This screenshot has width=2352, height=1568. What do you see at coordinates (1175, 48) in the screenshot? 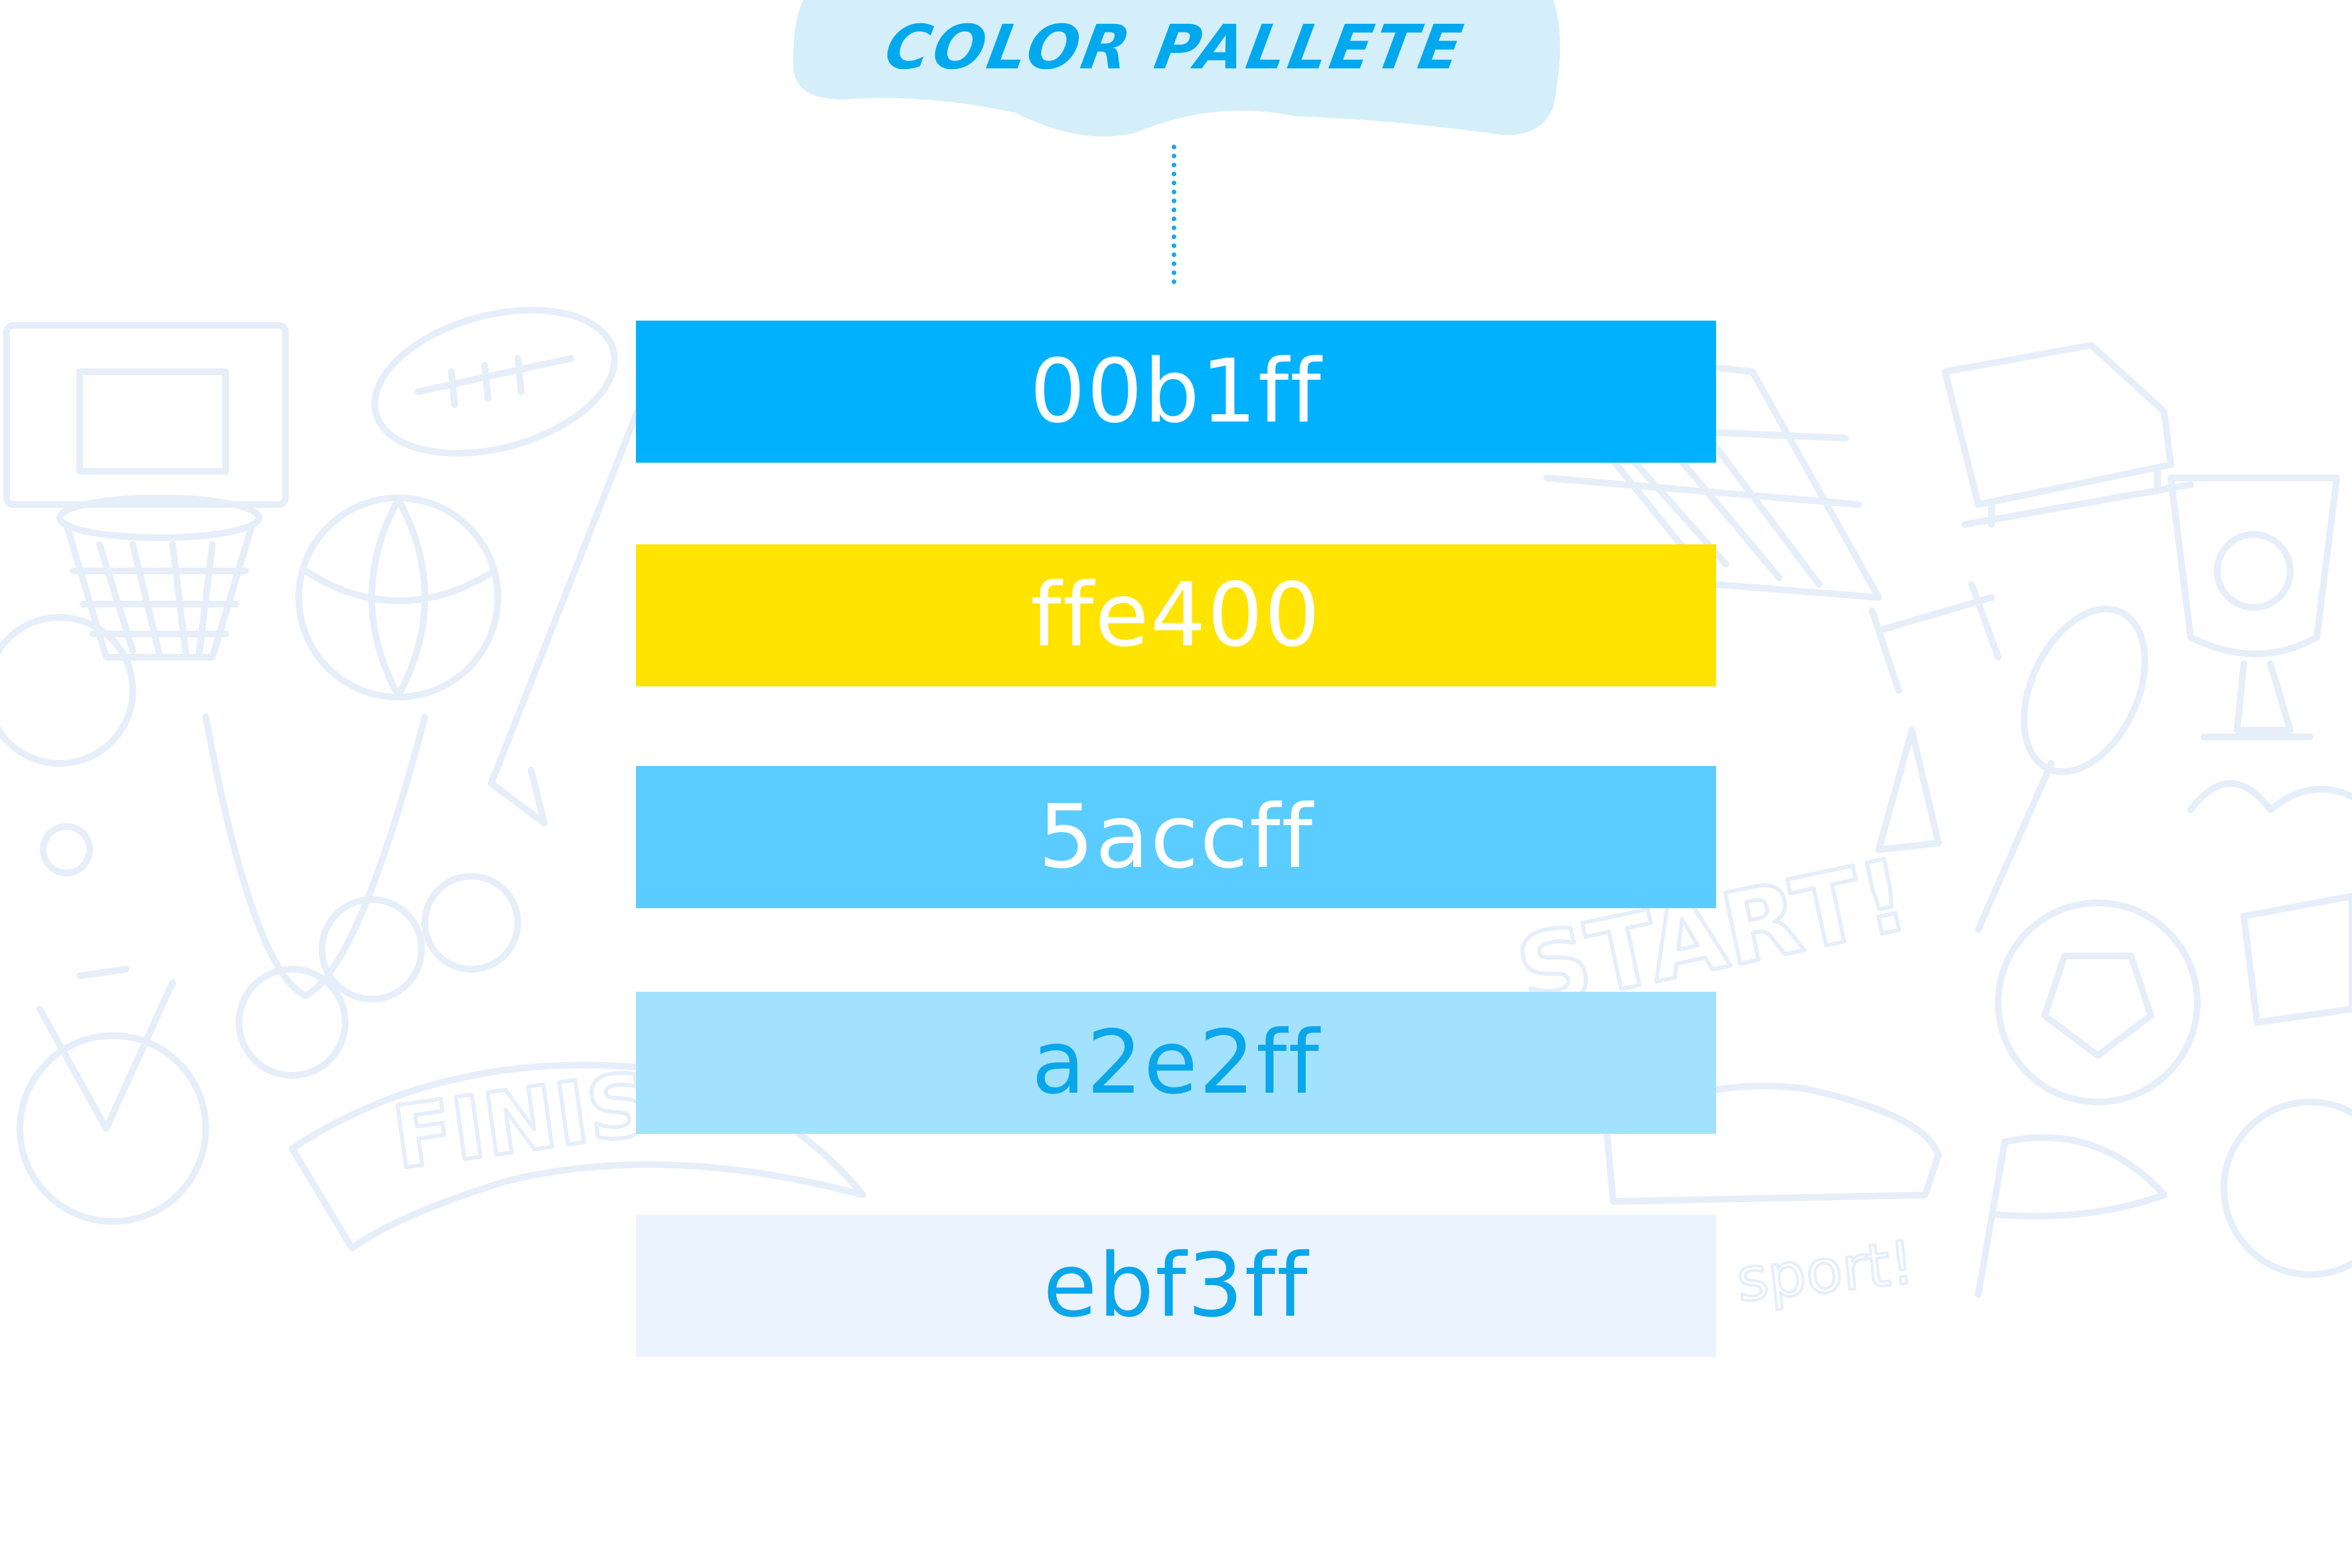
I see `page-title: COLOR PALLETE` at bounding box center [1175, 48].